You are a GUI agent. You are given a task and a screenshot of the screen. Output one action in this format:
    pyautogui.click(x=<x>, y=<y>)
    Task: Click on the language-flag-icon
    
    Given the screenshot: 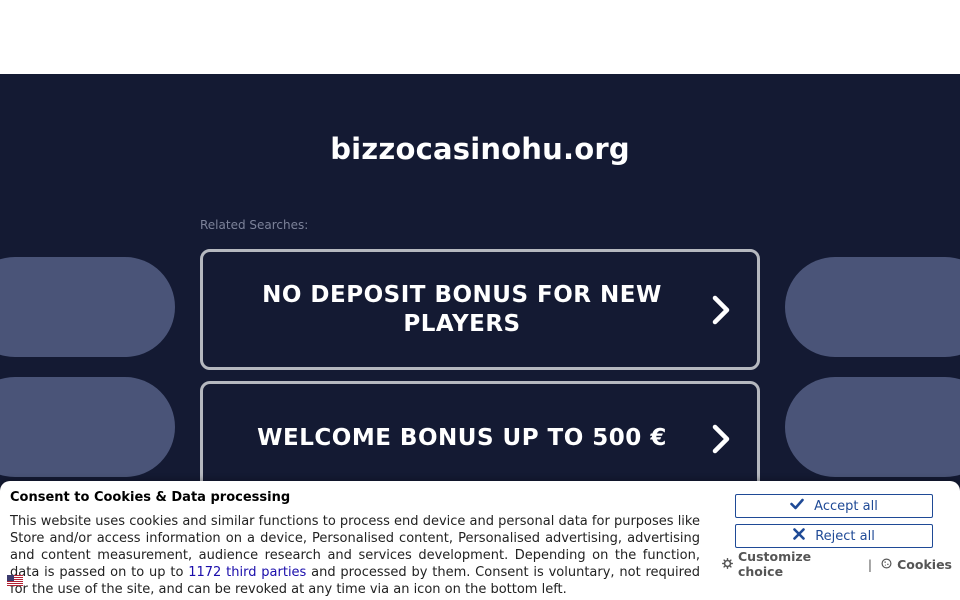 What is the action you would take?
    pyautogui.click(x=15, y=578)
    